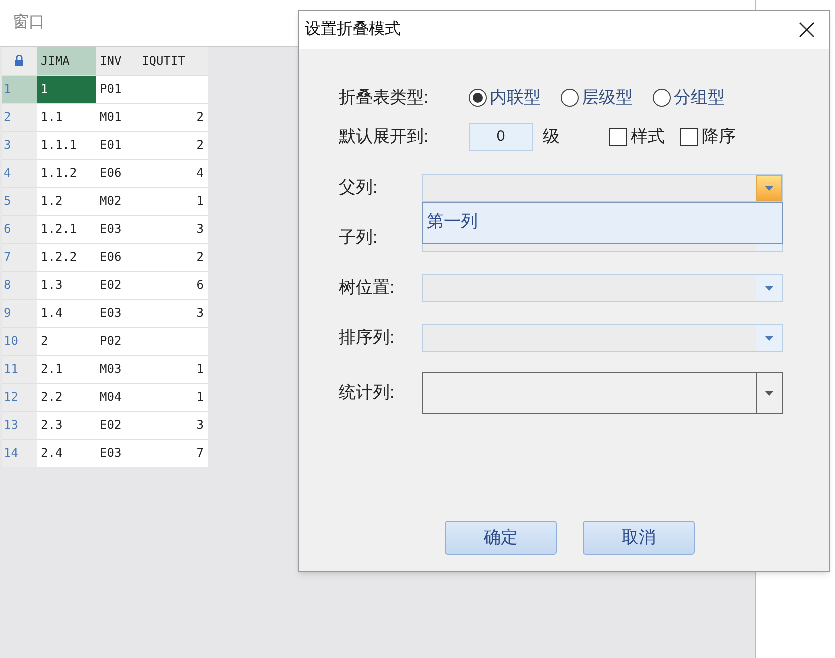 The height and width of the screenshot is (658, 835). Describe the element at coordinates (66, 313) in the screenshot. I see `table-cell: 1.4` at that location.